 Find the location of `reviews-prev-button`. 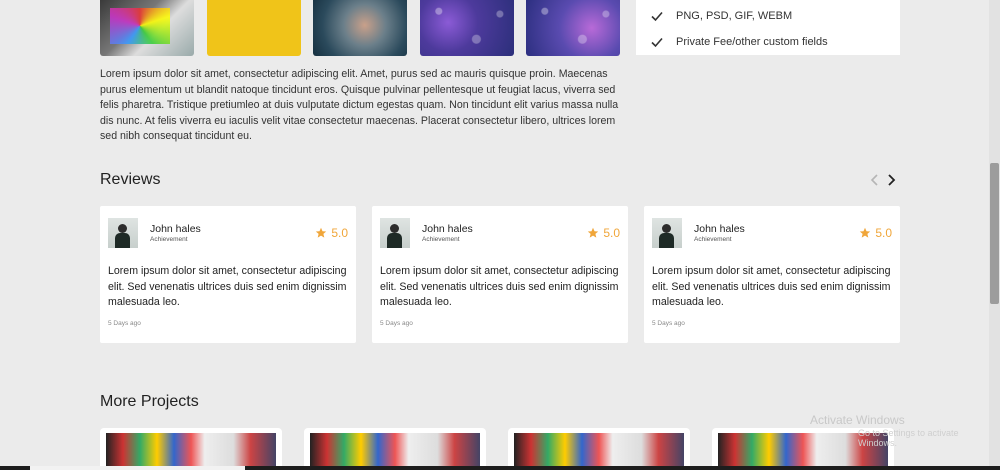

reviews-prev-button is located at coordinates (875, 180).